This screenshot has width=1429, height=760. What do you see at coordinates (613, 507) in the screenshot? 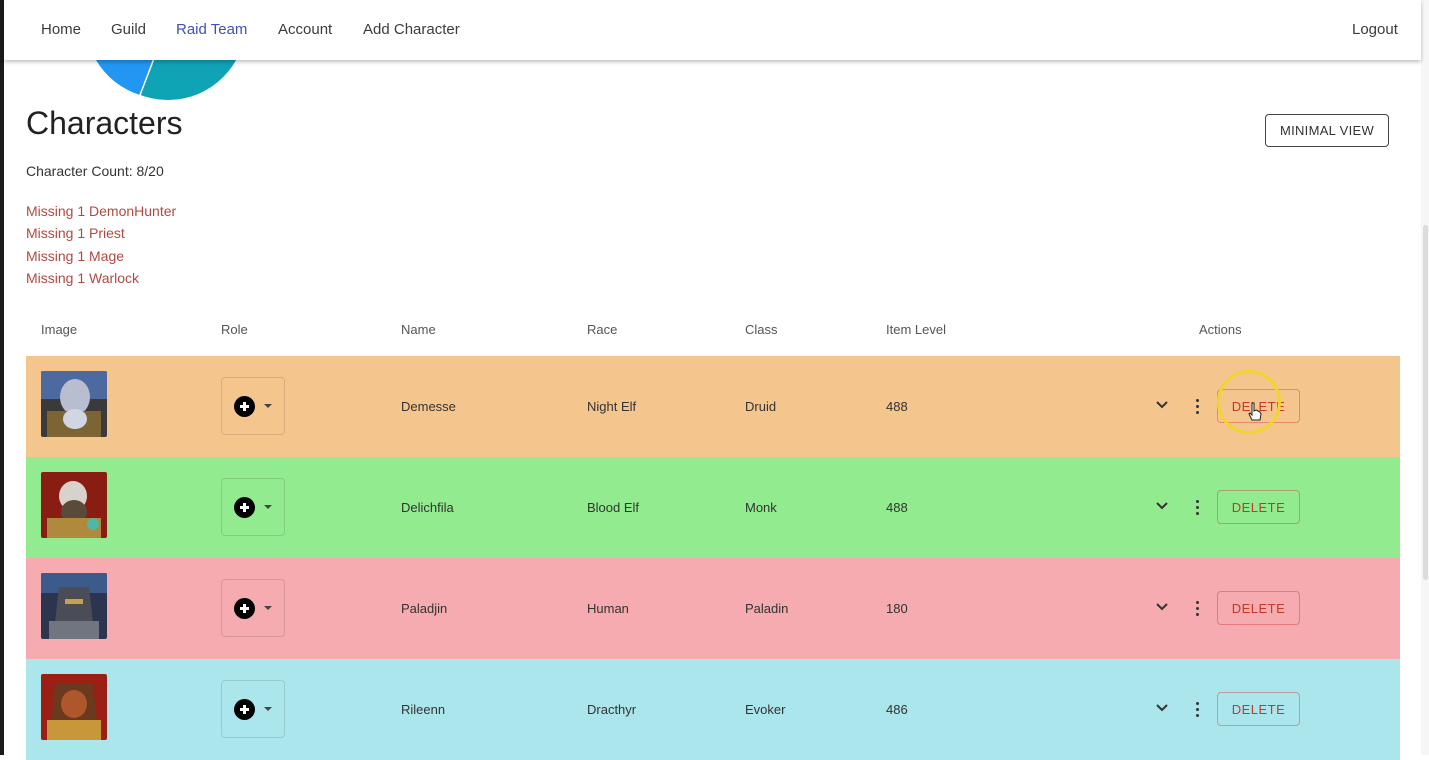
I see `character-race: Blood Elf` at bounding box center [613, 507].